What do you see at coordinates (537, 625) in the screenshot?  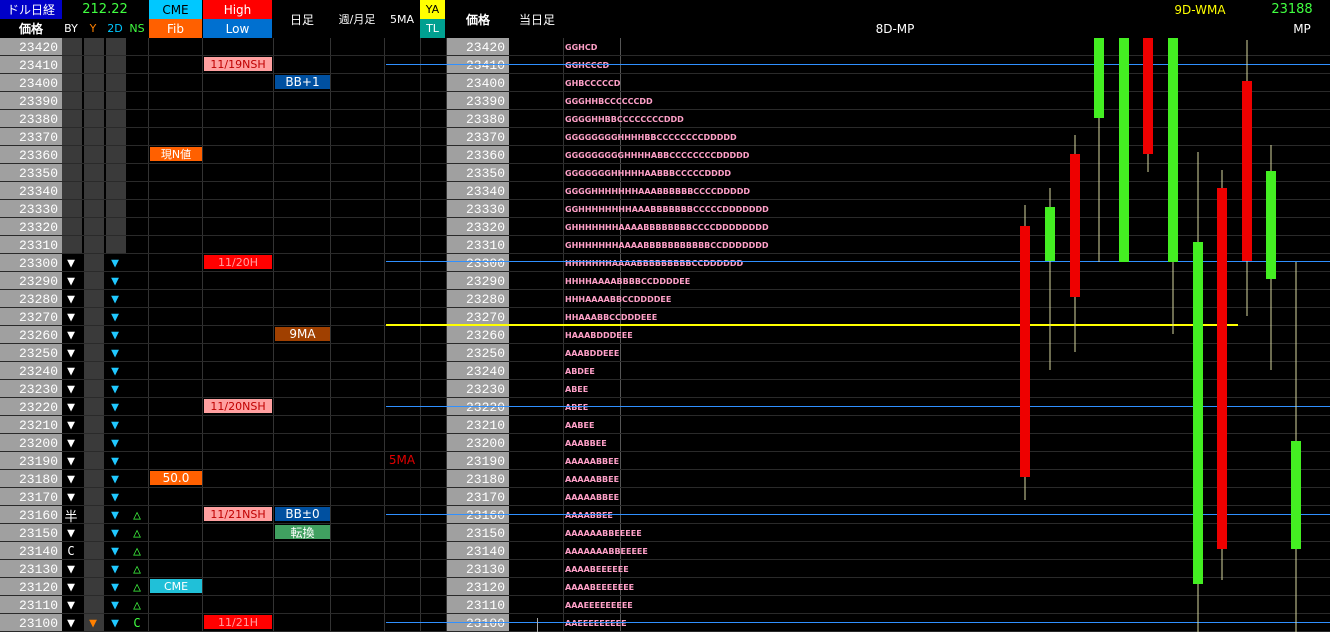 I see `bottom-tick` at bounding box center [537, 625].